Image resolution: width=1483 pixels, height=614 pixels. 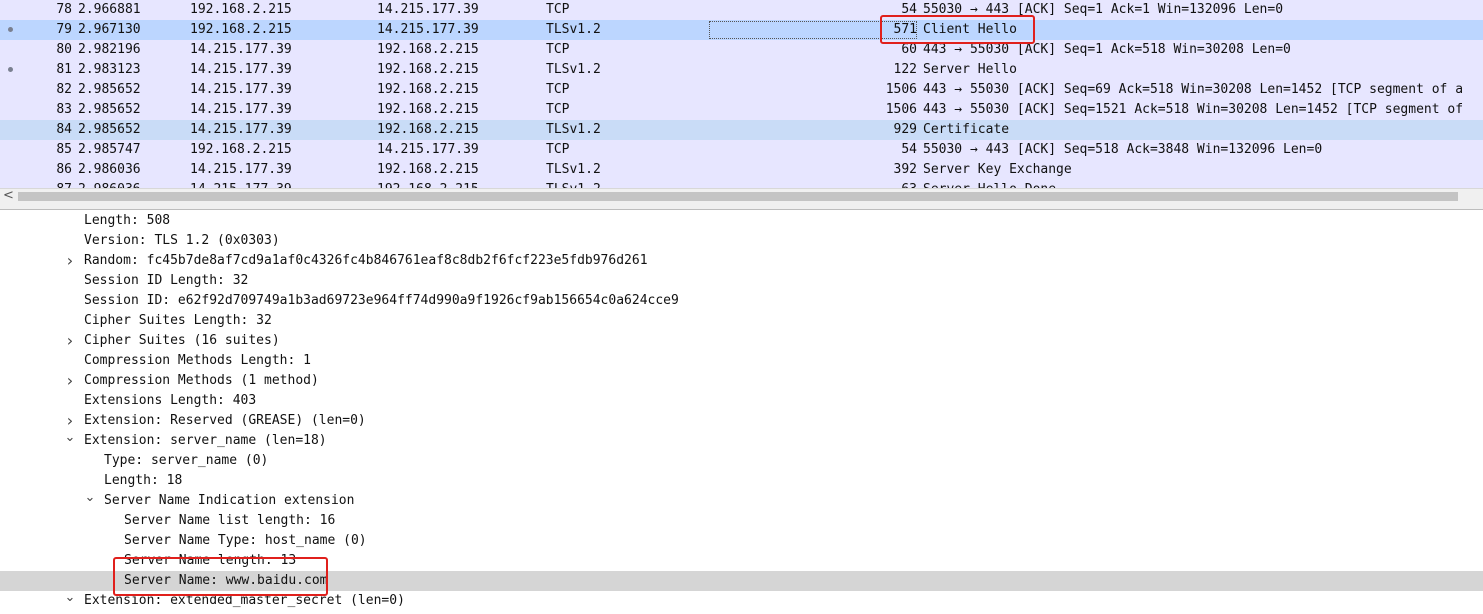 What do you see at coordinates (225, 420) in the screenshot?
I see `detail-field-text: Extension: Reserved (GREASE) (len=0)` at bounding box center [225, 420].